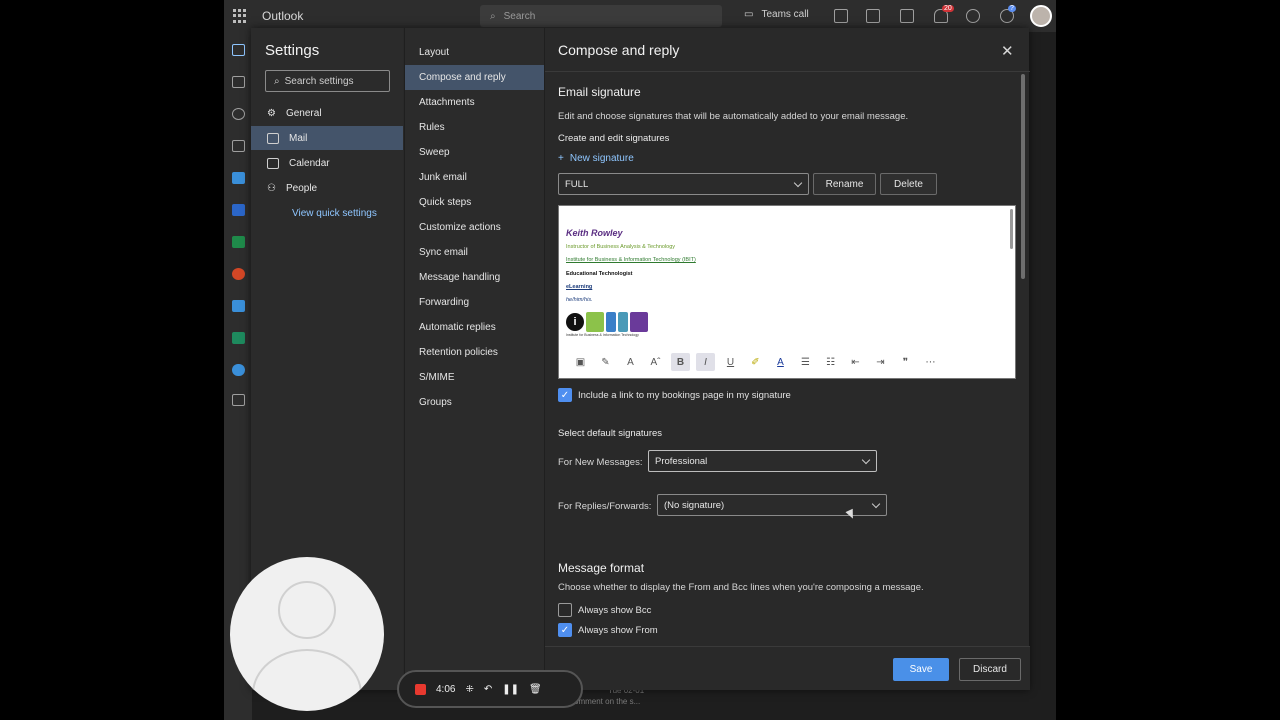 The image size is (1280, 720). I want to click on bold-icon: B, so click(680, 362).